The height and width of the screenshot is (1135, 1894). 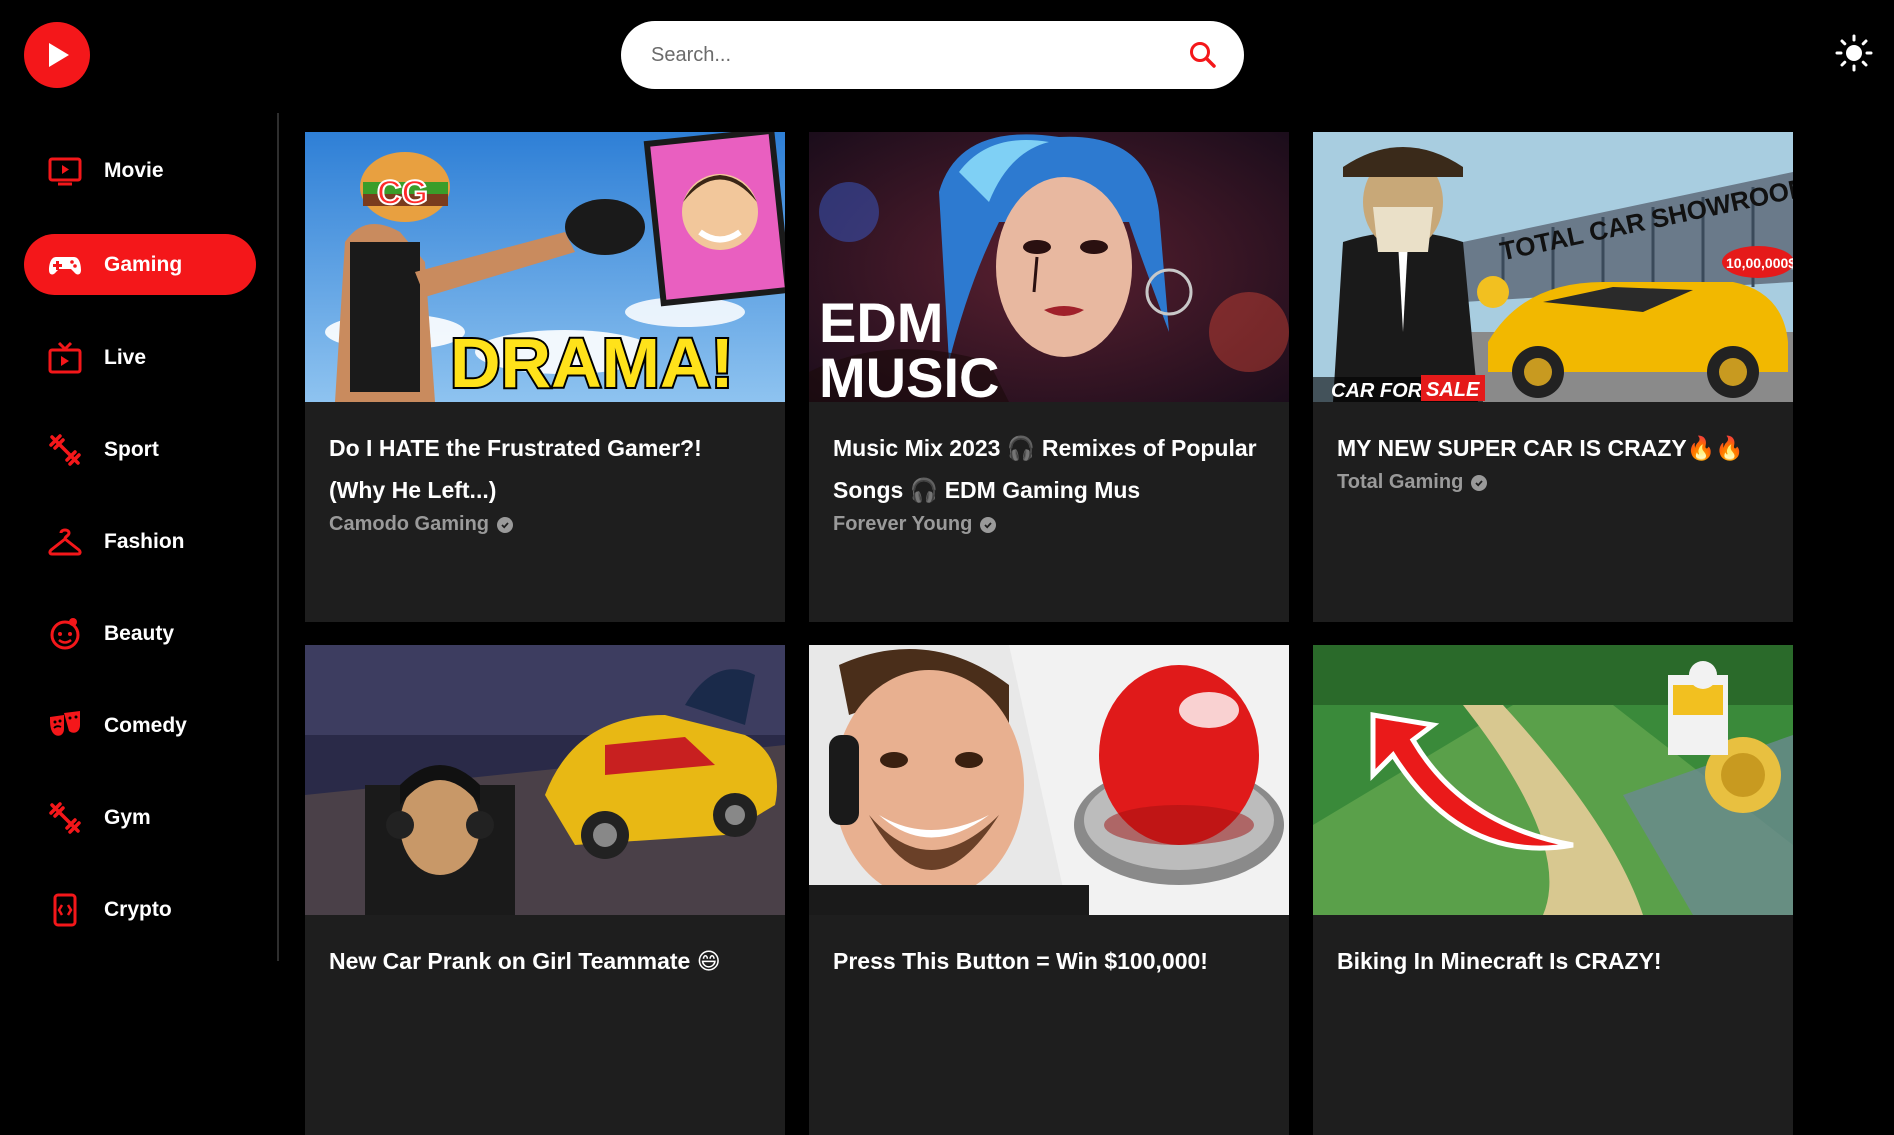 What do you see at coordinates (1553, 448) in the screenshot?
I see `video-title: MY NEW SUPER CAR IS CRAZY🔥🔥` at bounding box center [1553, 448].